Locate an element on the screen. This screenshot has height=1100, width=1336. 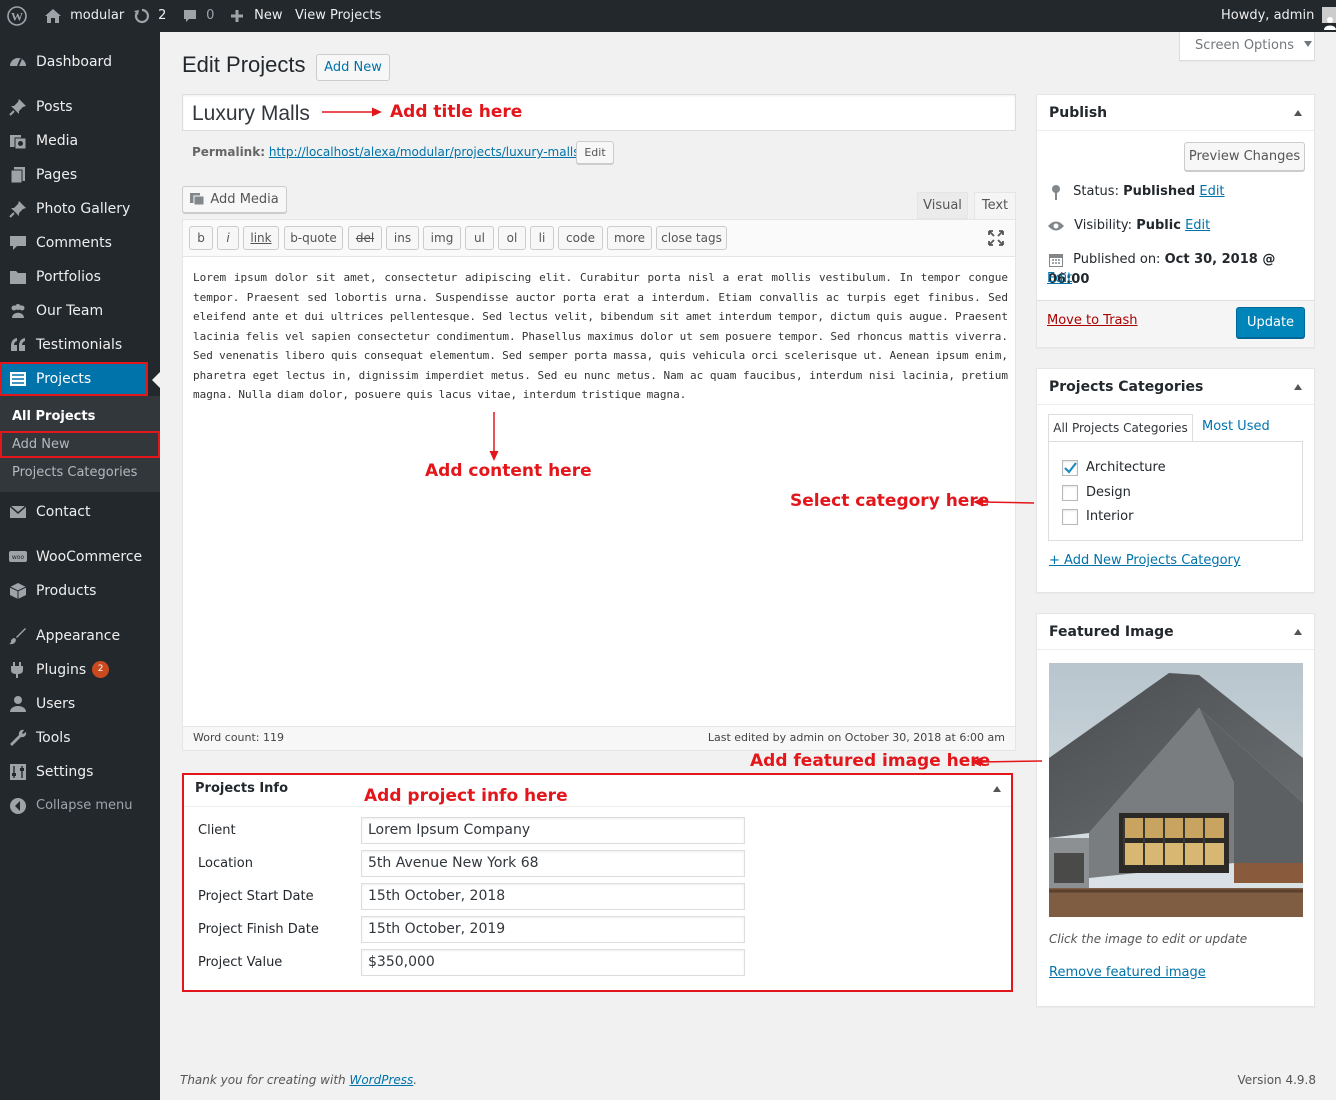
footer-thanks: Thank you for creating with WordPress. is located at coordinates (298, 1080).